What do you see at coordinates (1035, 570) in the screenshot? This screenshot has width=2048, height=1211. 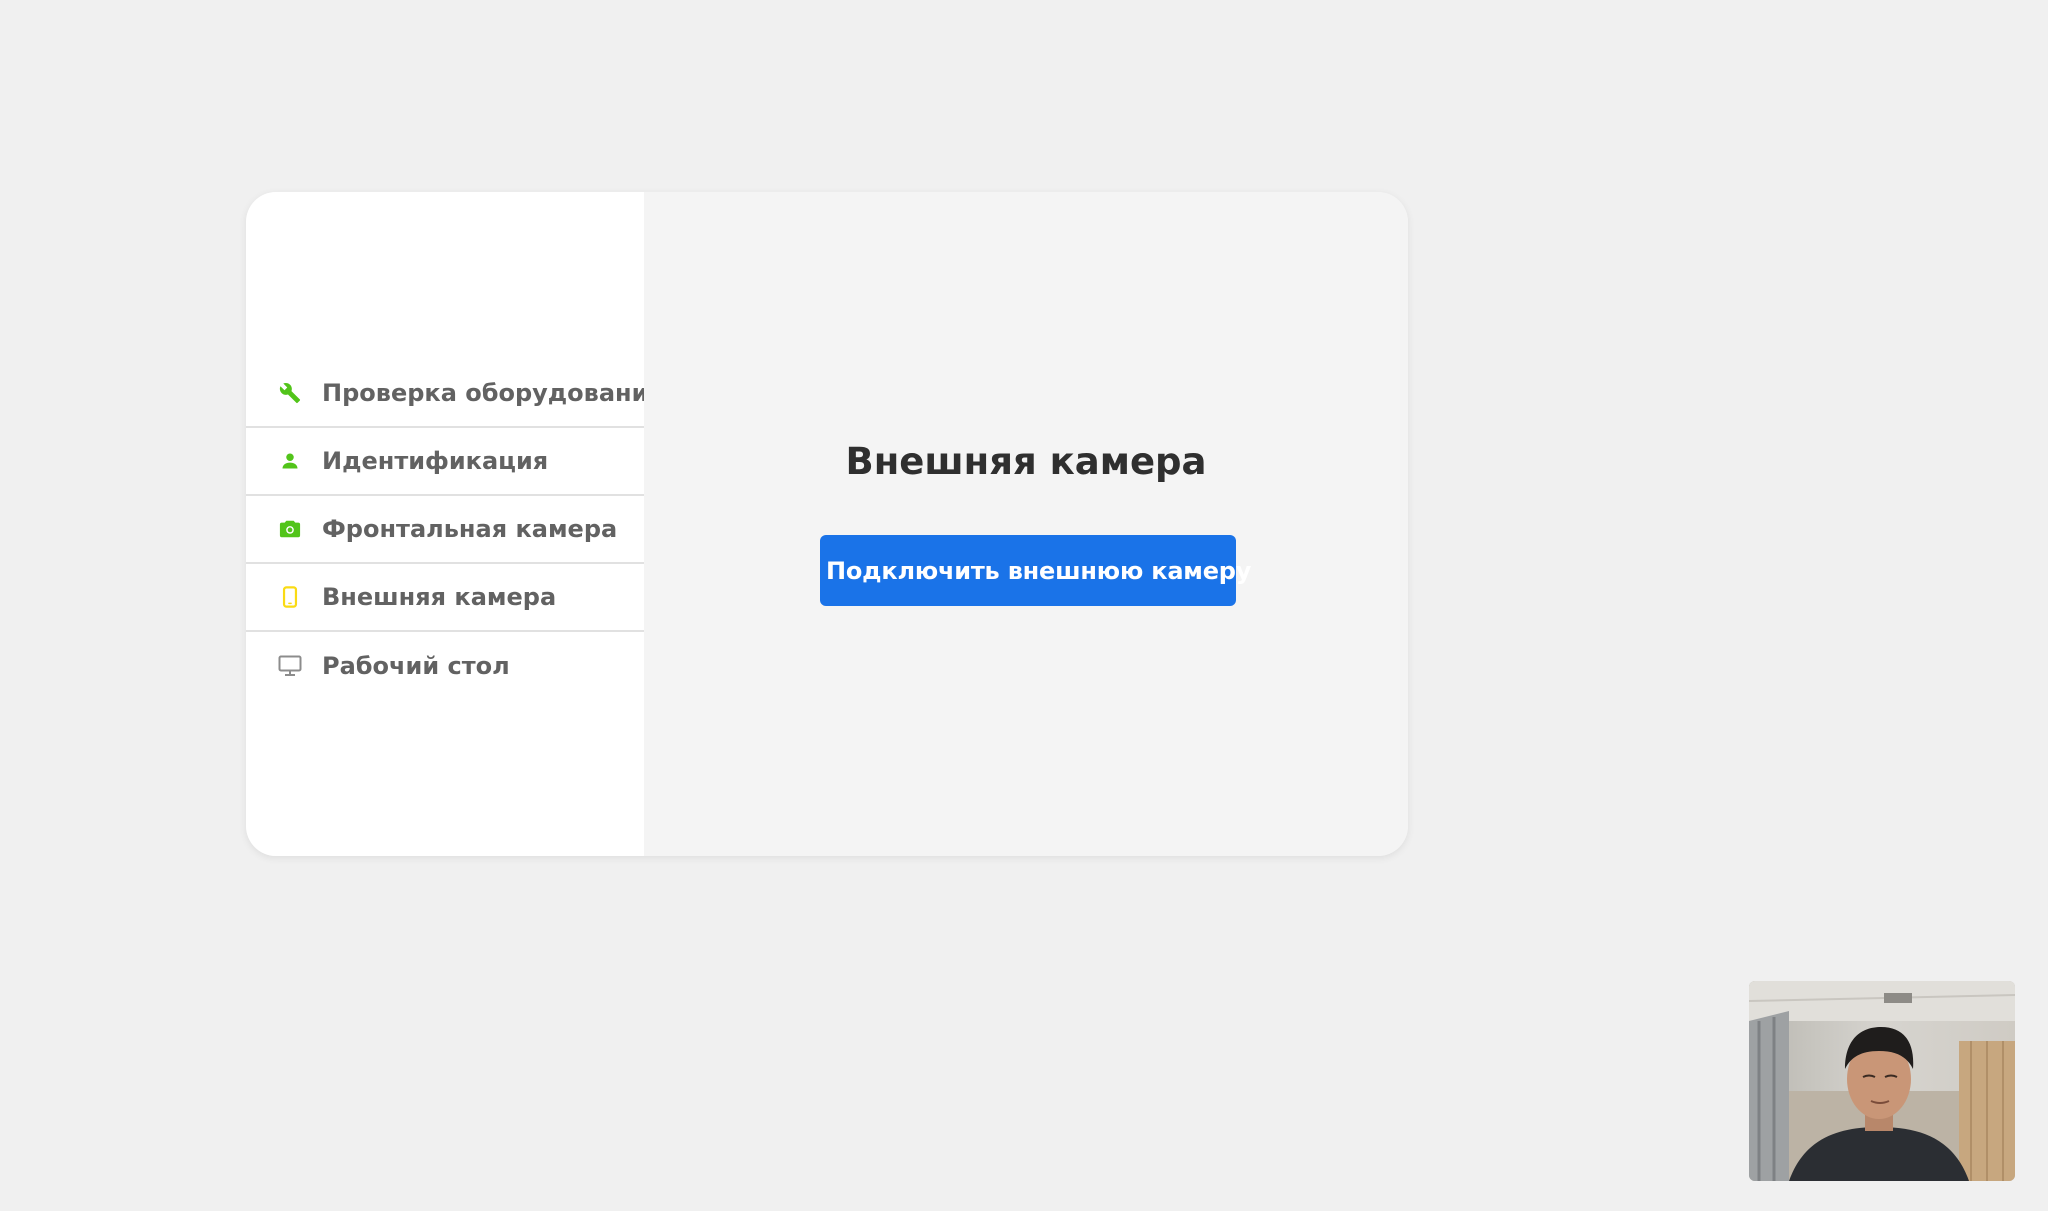 I see `connect-external-camera-button: Подключить внешнюю камеру` at bounding box center [1035, 570].